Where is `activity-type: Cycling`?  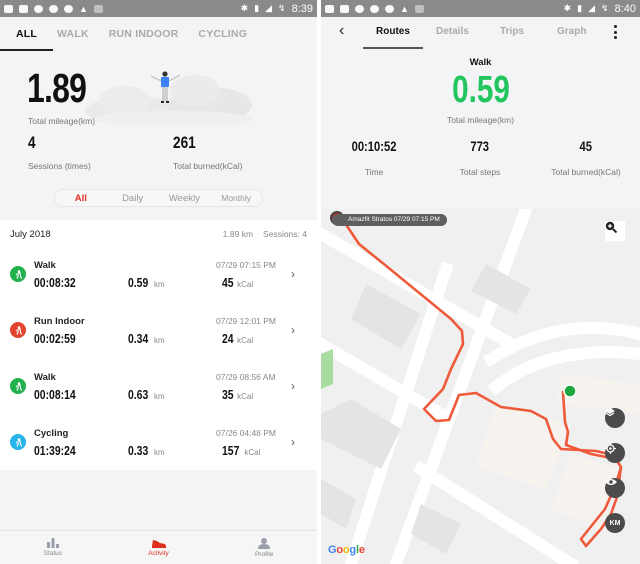
activity-type: Cycling is located at coordinates (51, 433).